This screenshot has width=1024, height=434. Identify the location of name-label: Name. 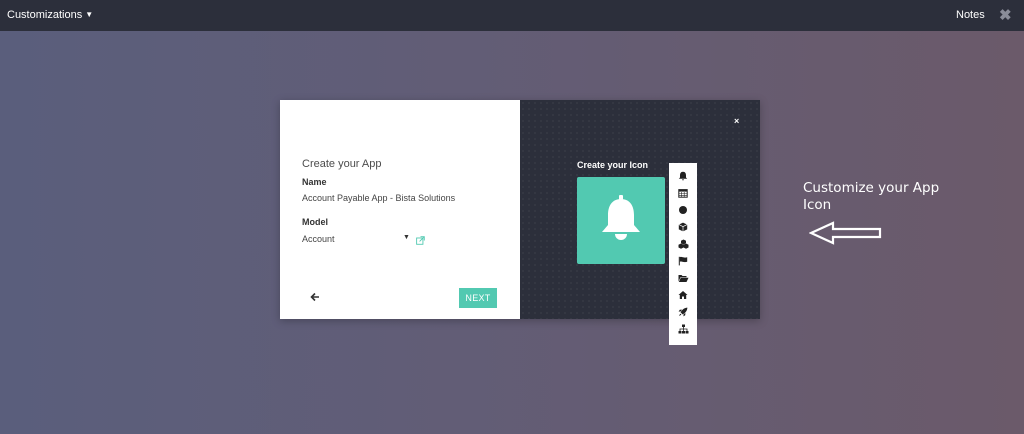
(314, 182).